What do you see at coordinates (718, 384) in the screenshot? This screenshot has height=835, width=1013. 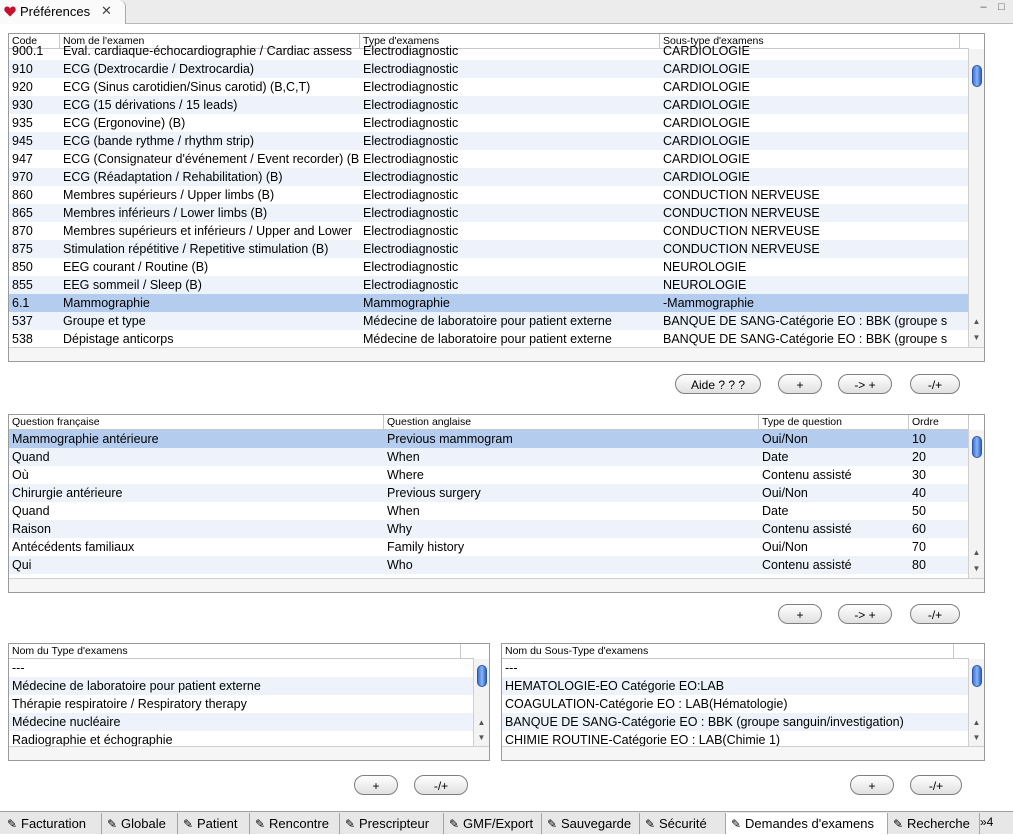 I see `help-button: Aide ? ? ?` at bounding box center [718, 384].